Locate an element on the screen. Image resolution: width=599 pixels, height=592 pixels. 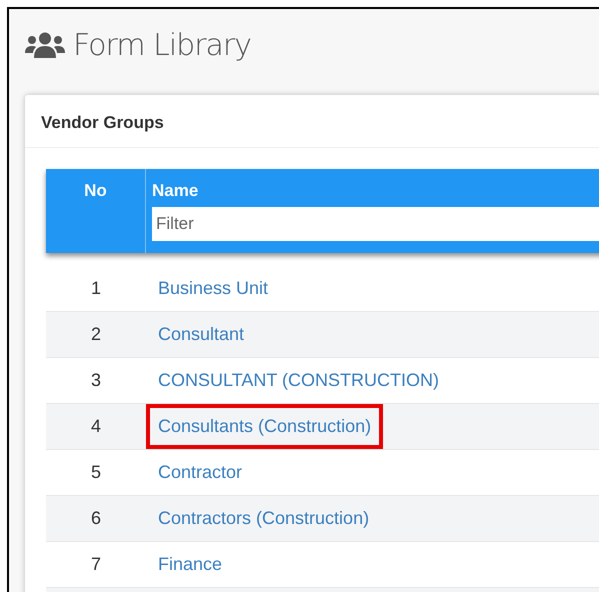
column-header: Name is located at coordinates (176, 191).